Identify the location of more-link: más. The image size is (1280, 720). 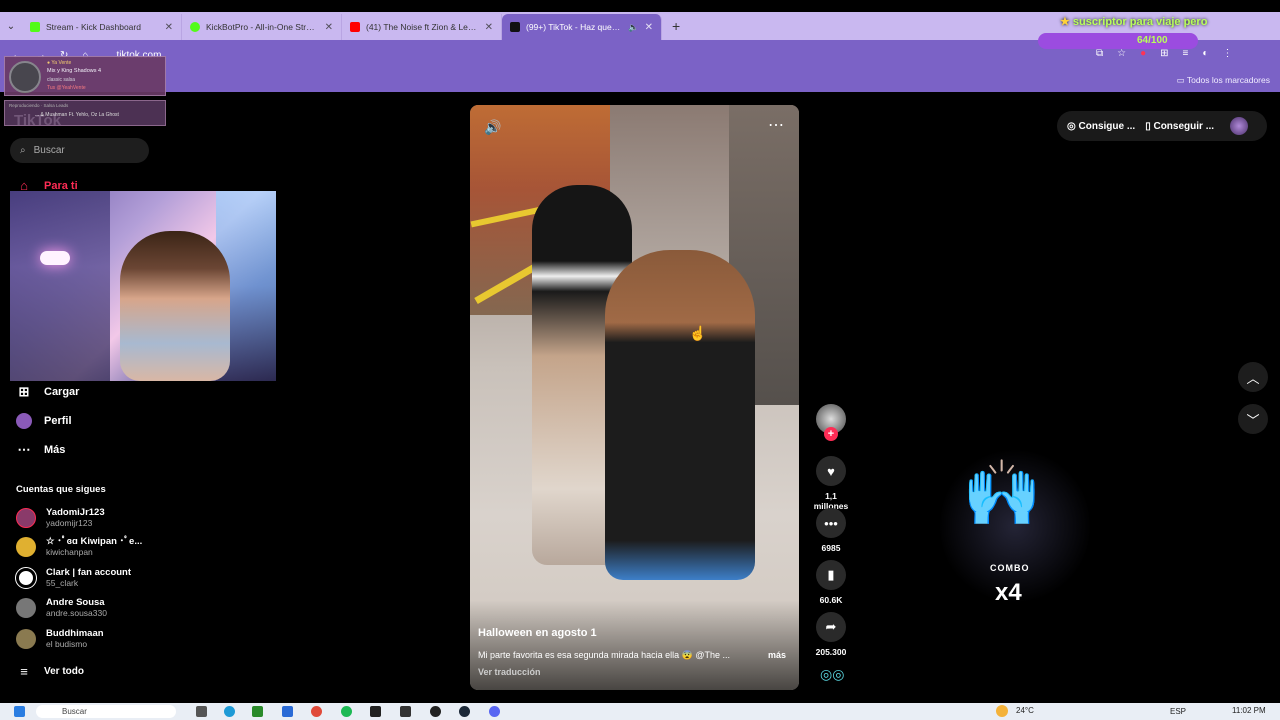
(777, 655).